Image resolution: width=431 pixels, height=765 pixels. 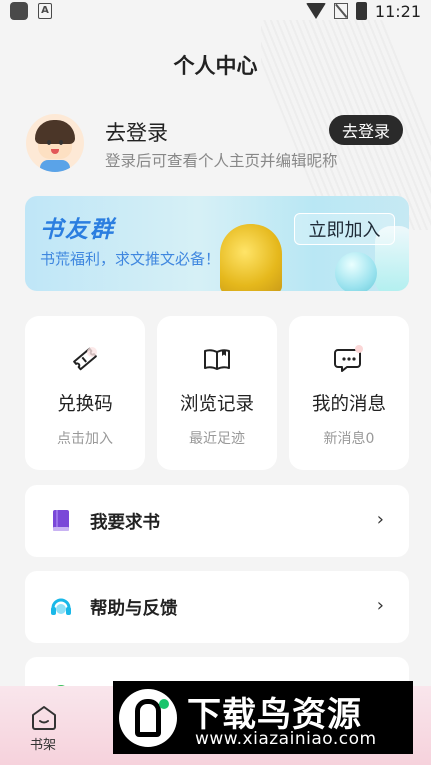 I want to click on login-button: 去登录, so click(x=366, y=130).